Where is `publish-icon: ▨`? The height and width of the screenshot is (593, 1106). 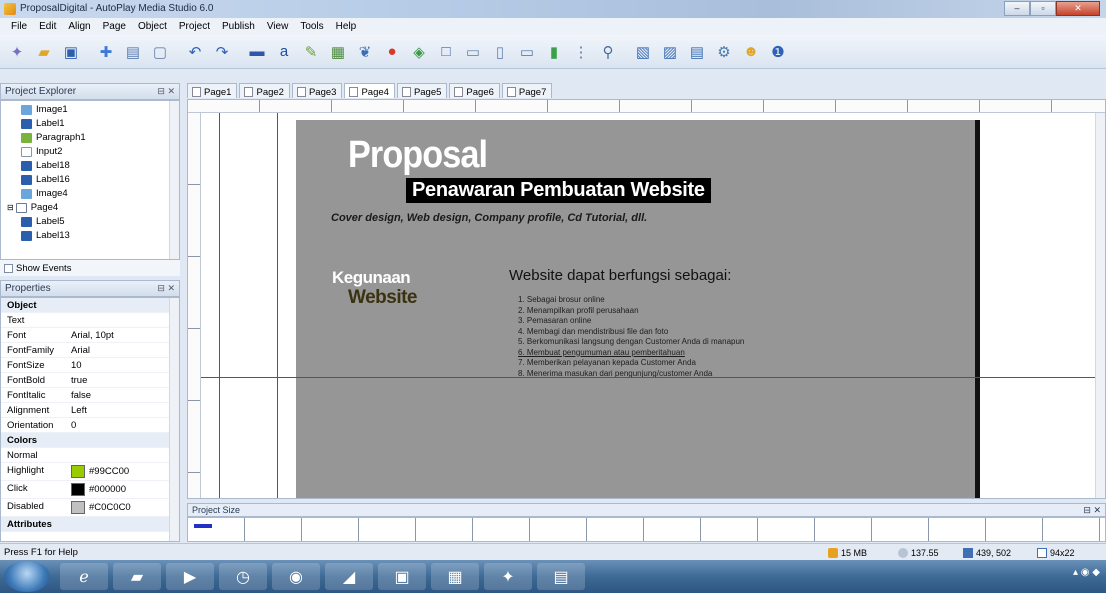
publish-icon: ▨ is located at coordinates (670, 52).